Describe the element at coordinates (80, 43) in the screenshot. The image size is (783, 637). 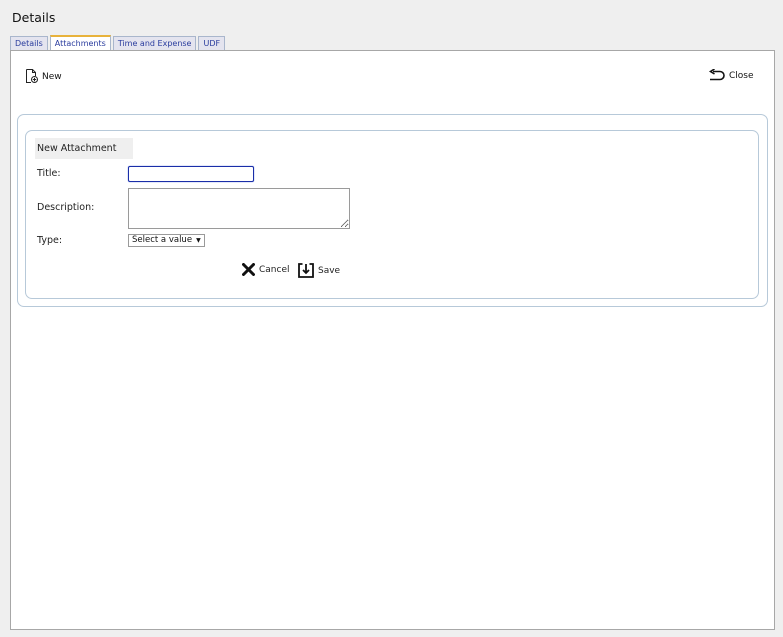
I see `tab-attachments: Attachments` at that location.